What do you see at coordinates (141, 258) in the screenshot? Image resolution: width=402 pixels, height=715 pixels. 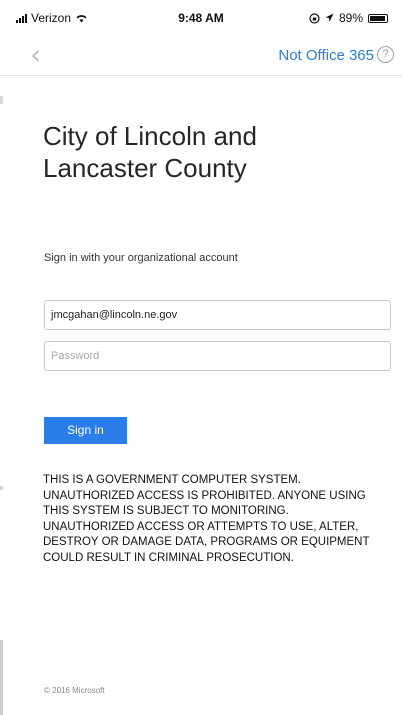 I see `sign-in-prompt: Sign in with your organizational account` at bounding box center [141, 258].